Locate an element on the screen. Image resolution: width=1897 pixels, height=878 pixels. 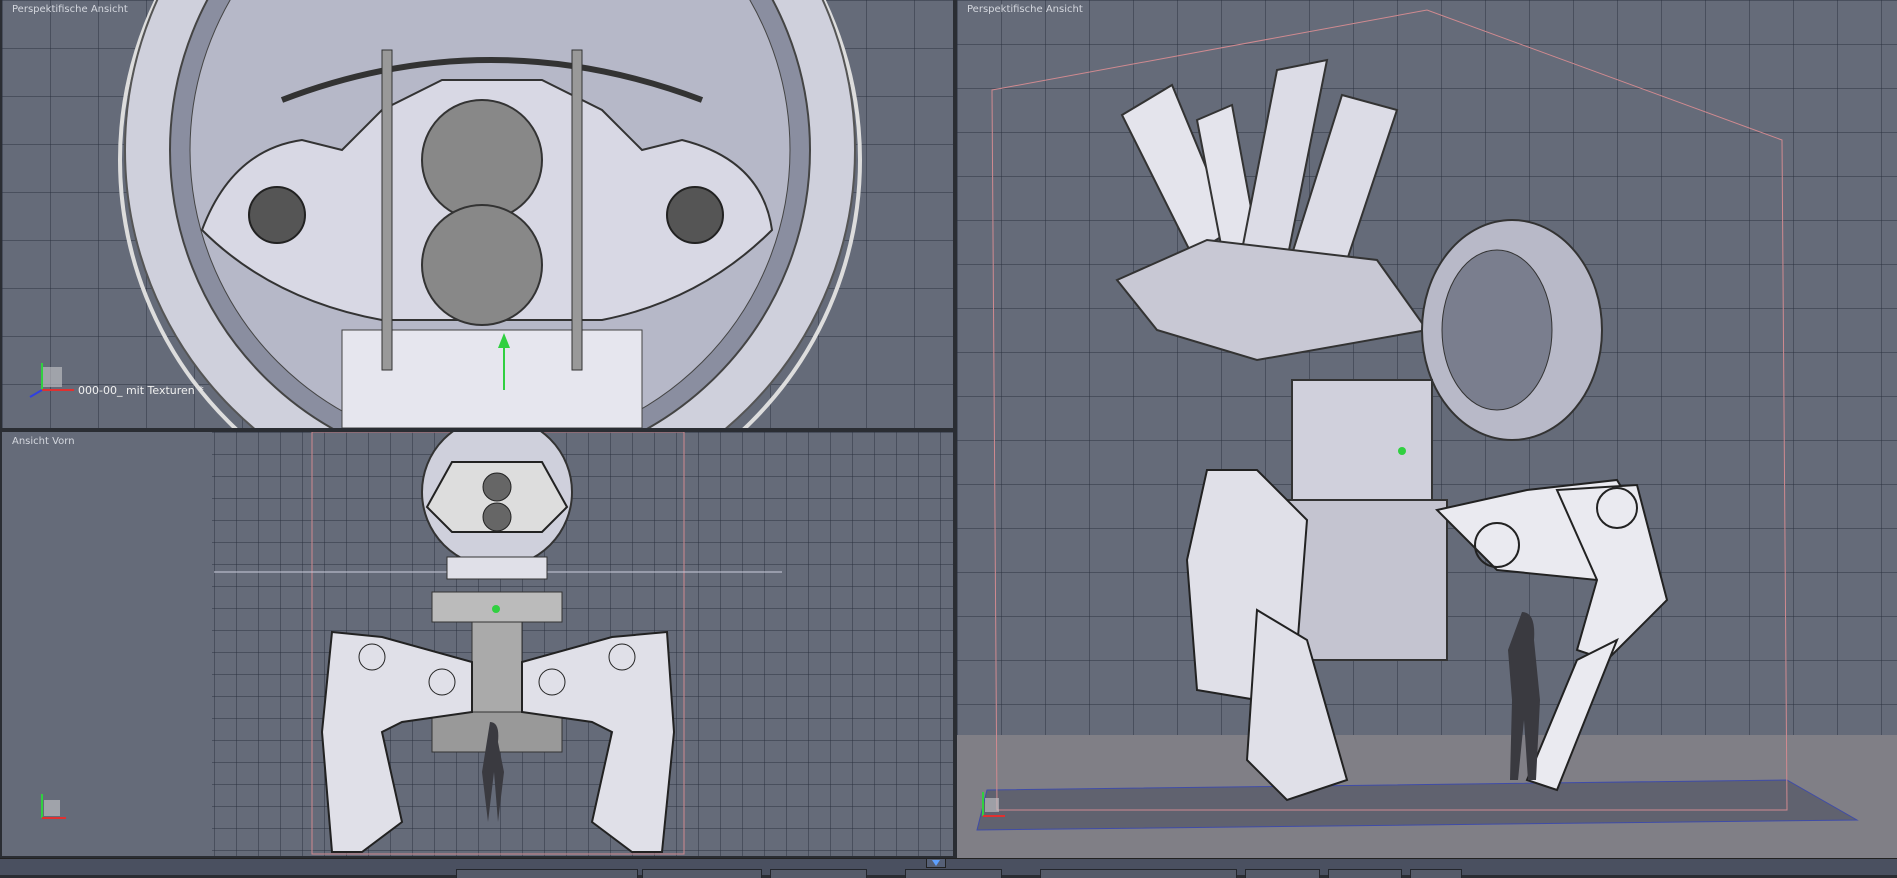
robot-model-front is located at coordinates (498, 643).